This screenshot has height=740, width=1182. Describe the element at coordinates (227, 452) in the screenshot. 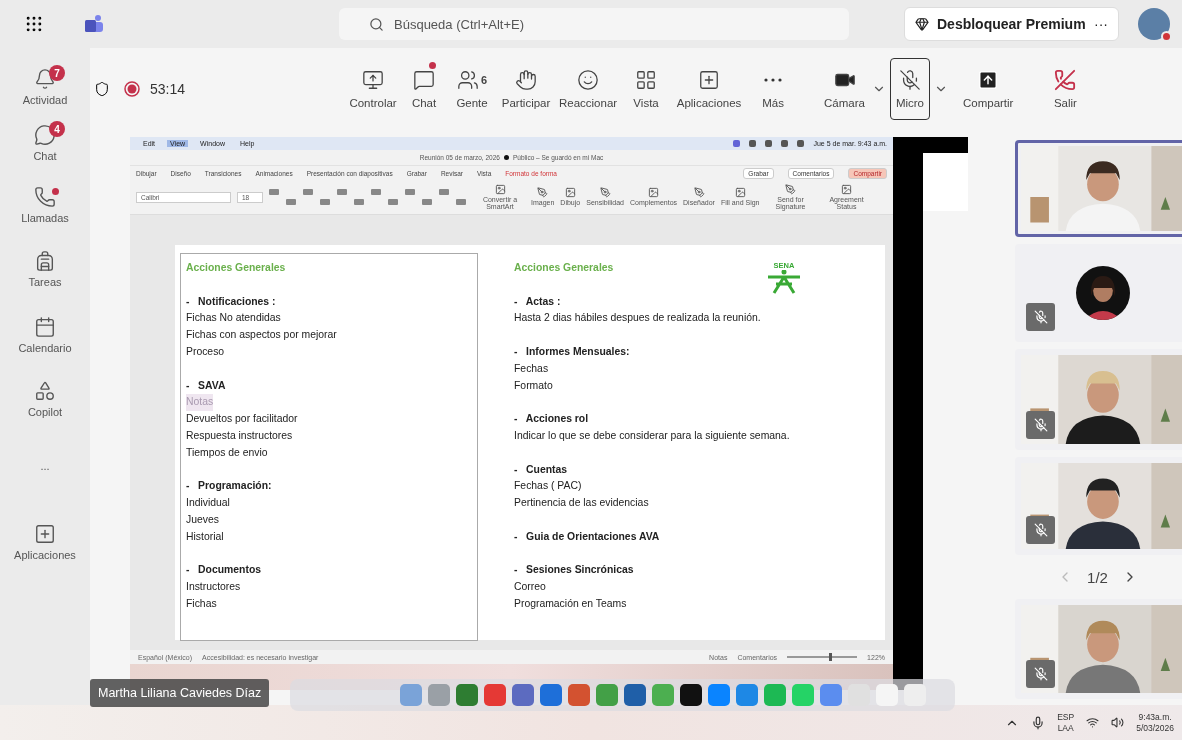

I see `slide-text: Tiempos de envio` at that location.